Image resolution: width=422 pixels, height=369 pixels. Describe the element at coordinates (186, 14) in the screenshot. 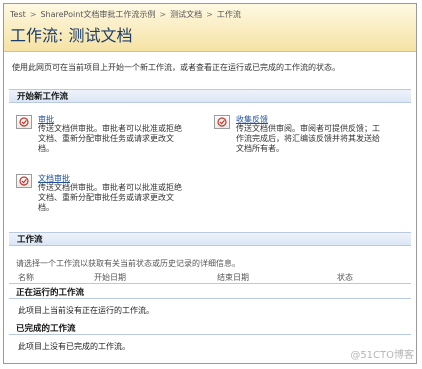

I see `breadcrumb-item-document: 测试文档` at that location.